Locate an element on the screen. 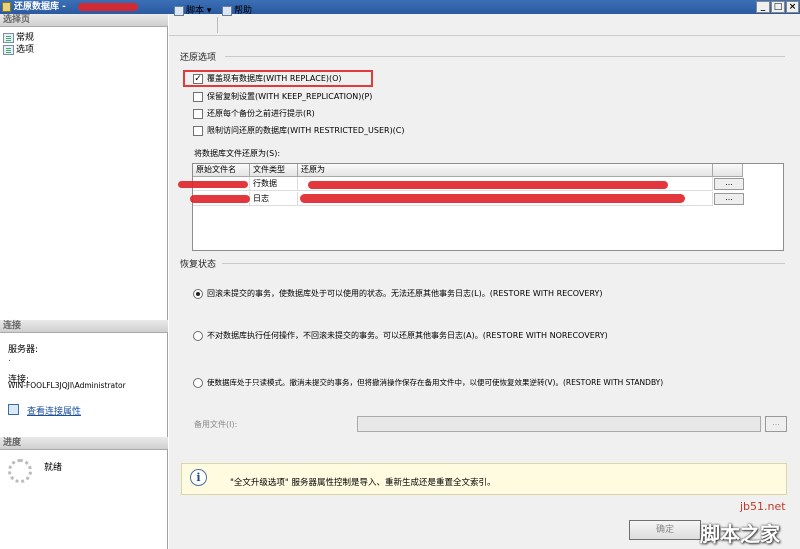  nav-item-general: 常规 is located at coordinates (18, 38).